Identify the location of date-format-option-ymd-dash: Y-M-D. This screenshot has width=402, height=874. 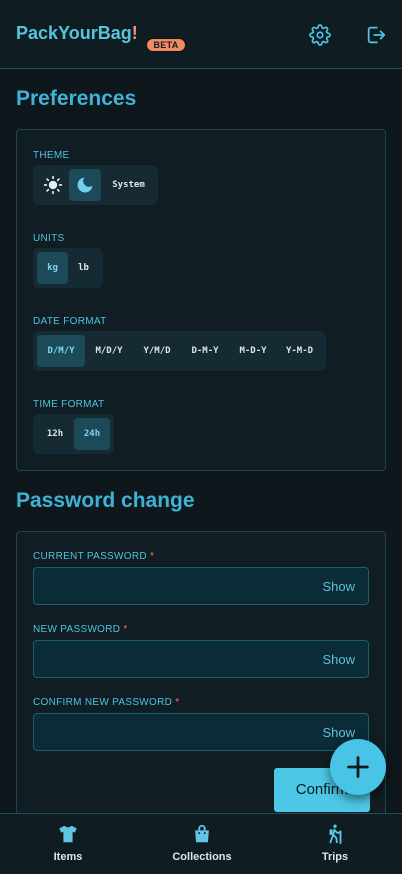
(299, 351).